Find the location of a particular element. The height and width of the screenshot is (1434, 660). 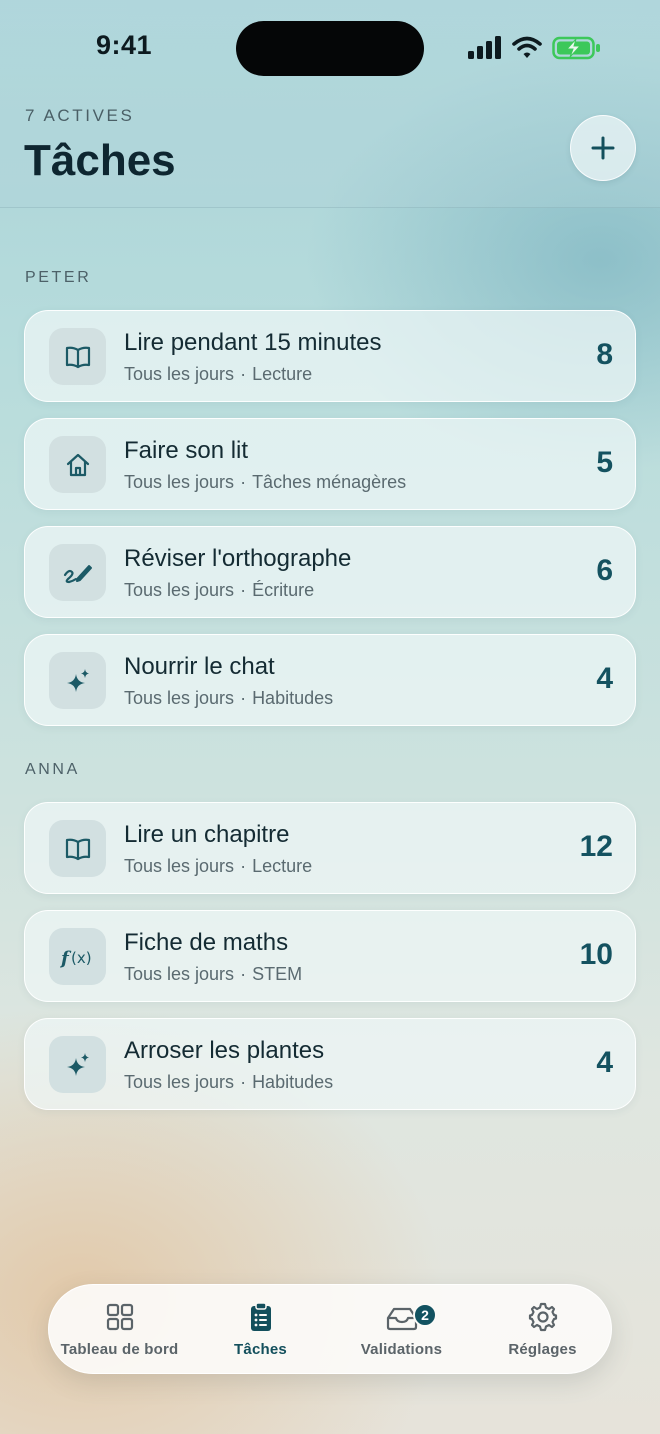

status-time: 9:41 is located at coordinates (124, 45).